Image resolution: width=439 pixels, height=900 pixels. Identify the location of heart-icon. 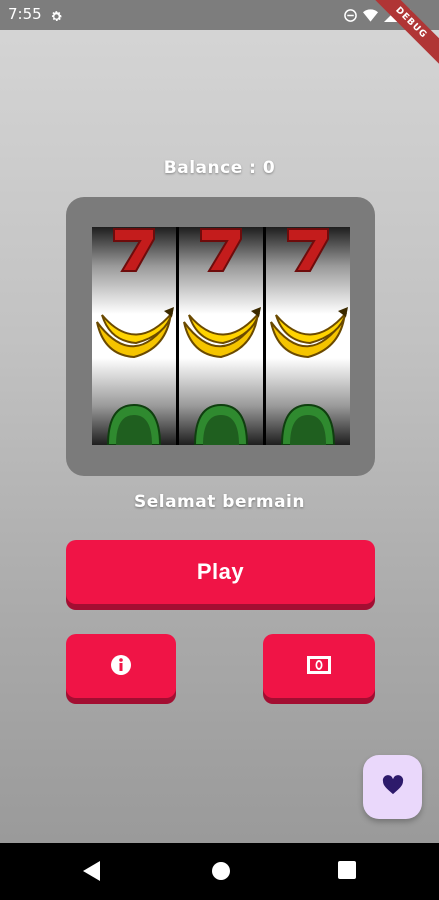
(393, 787).